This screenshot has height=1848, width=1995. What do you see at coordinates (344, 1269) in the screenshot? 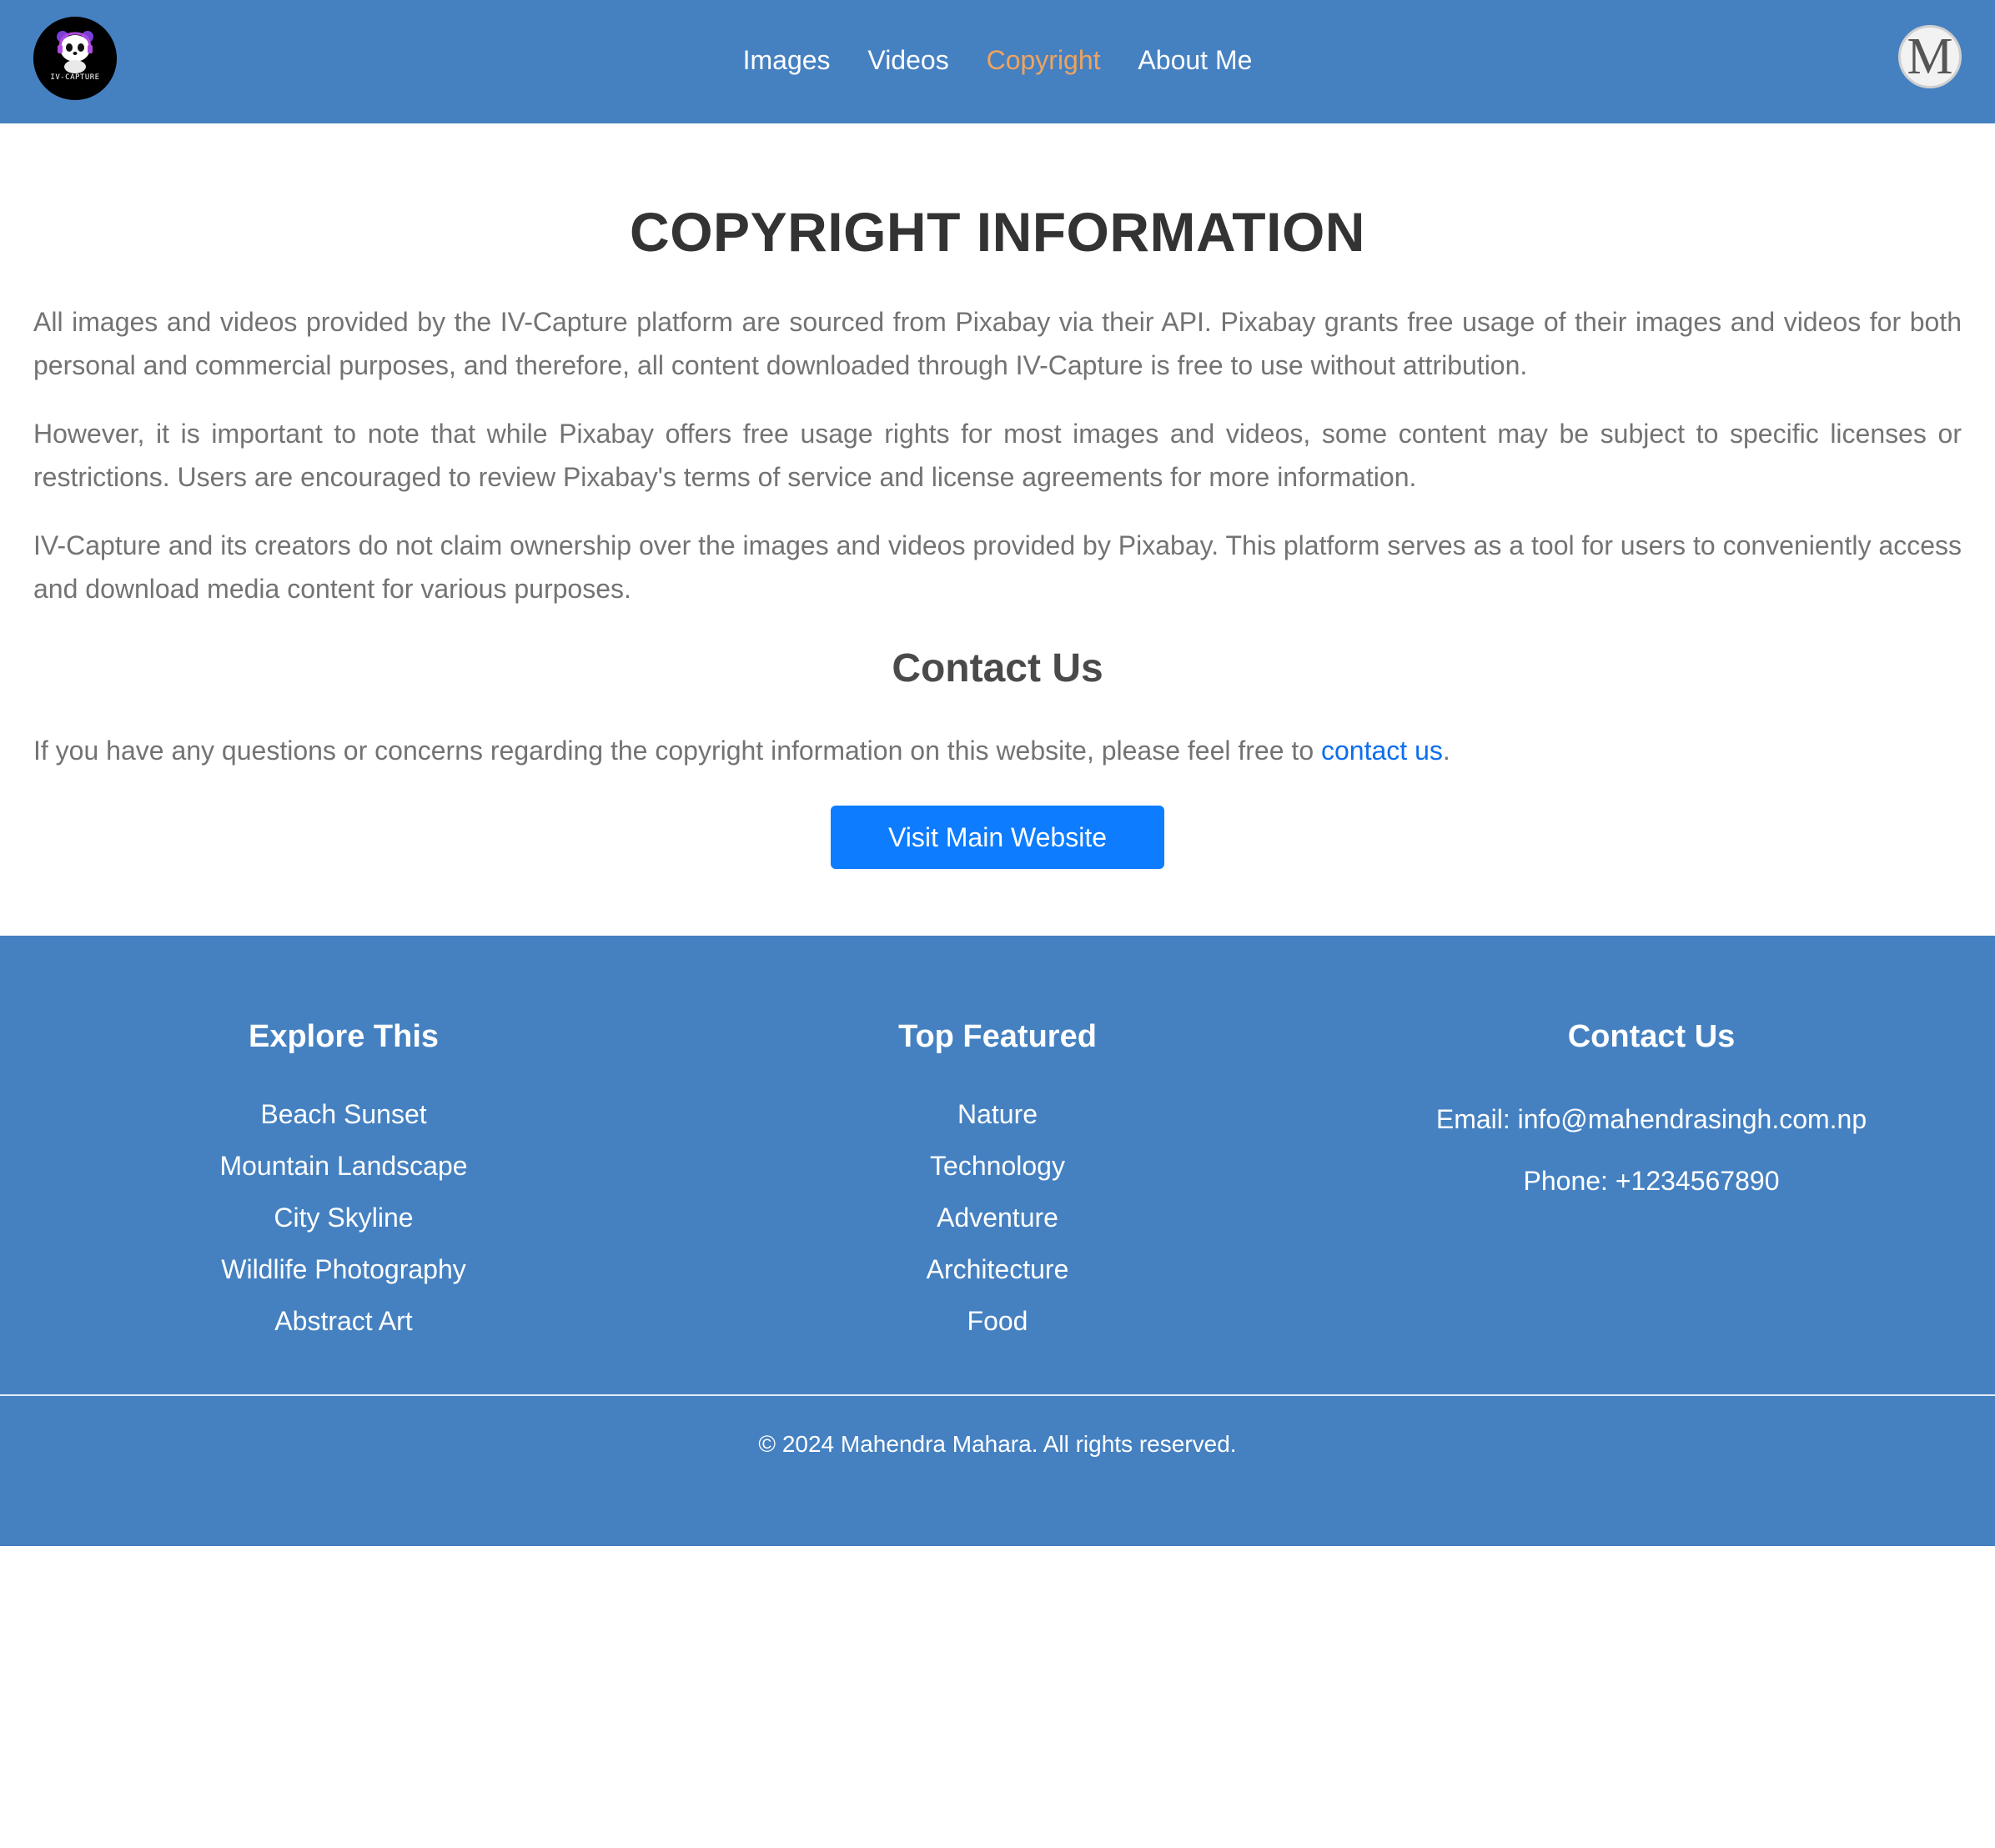
I see `footer-link-wildlife-photography: Wildlife Photography` at bounding box center [344, 1269].